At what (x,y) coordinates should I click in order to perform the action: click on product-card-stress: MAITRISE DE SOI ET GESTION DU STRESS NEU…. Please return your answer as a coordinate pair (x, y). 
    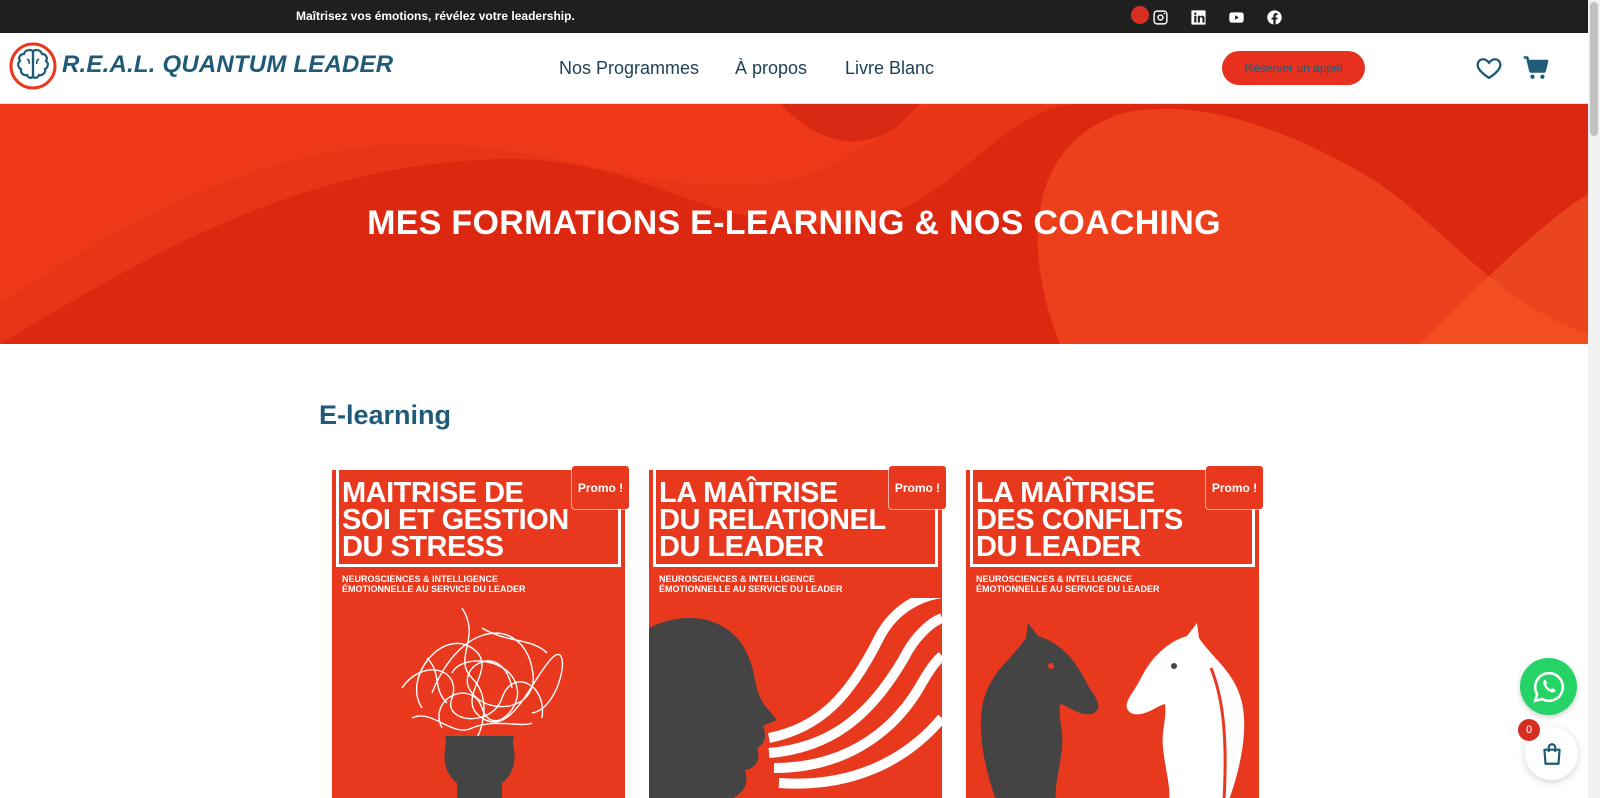
    Looking at the image, I should click on (478, 634).